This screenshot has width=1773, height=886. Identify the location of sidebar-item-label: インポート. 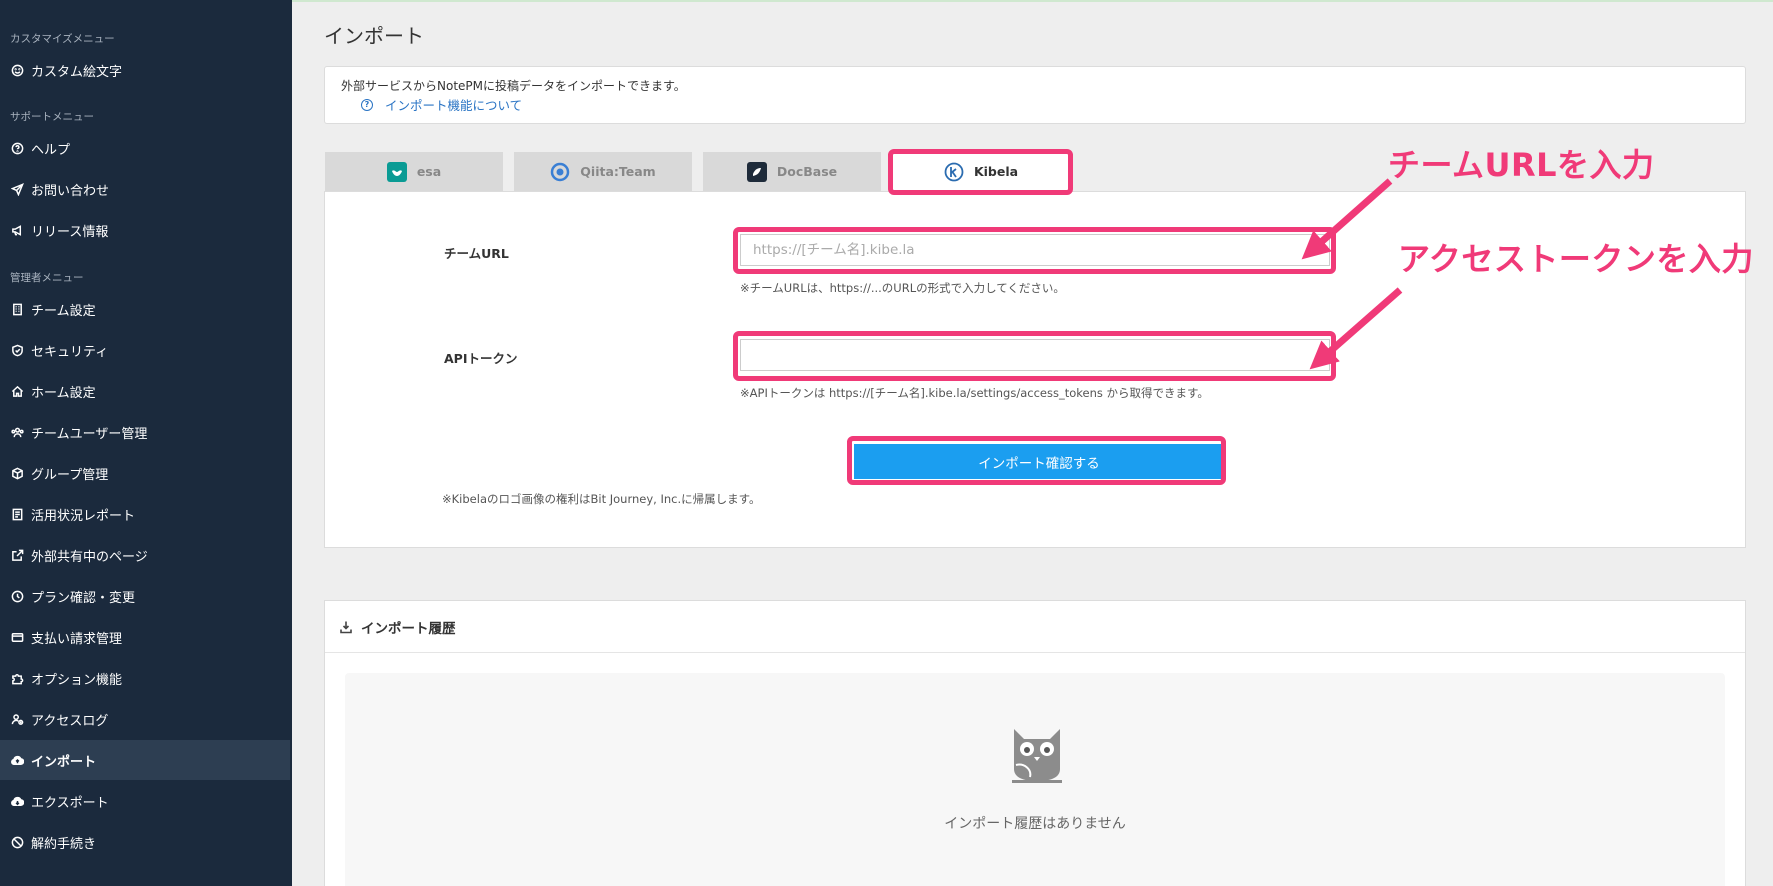
(64, 762).